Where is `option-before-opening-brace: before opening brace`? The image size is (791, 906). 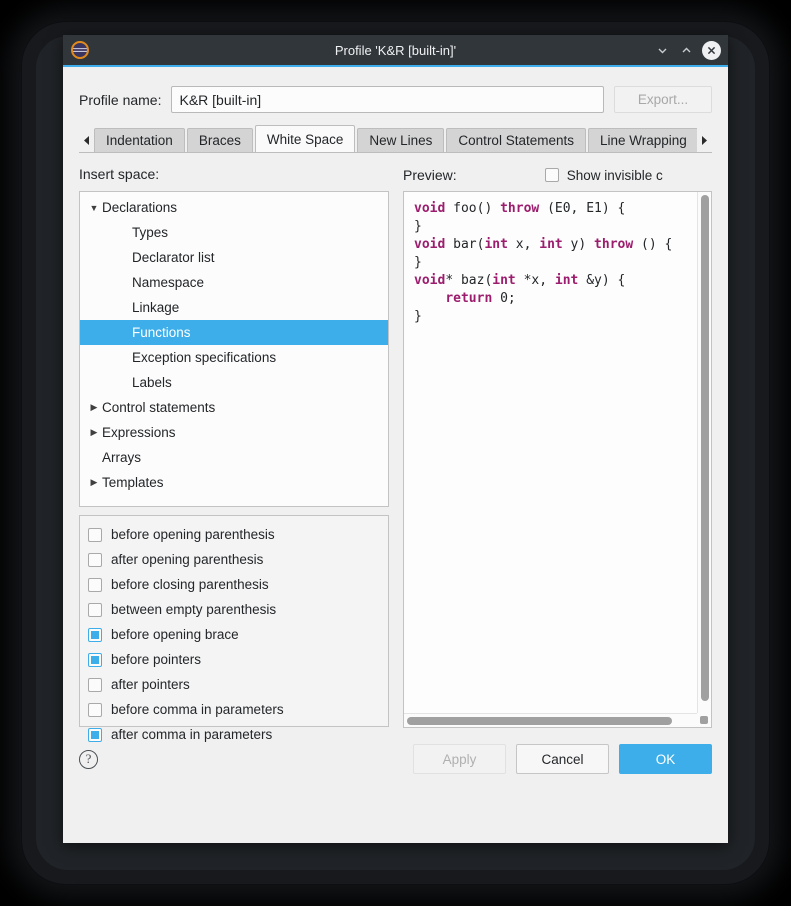 option-before-opening-brace: before opening brace is located at coordinates (238, 634).